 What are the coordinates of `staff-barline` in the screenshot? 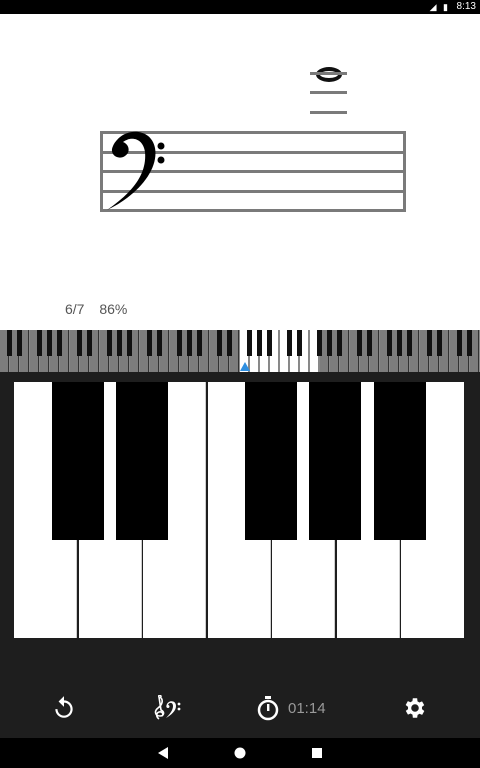 It's located at (404, 171).